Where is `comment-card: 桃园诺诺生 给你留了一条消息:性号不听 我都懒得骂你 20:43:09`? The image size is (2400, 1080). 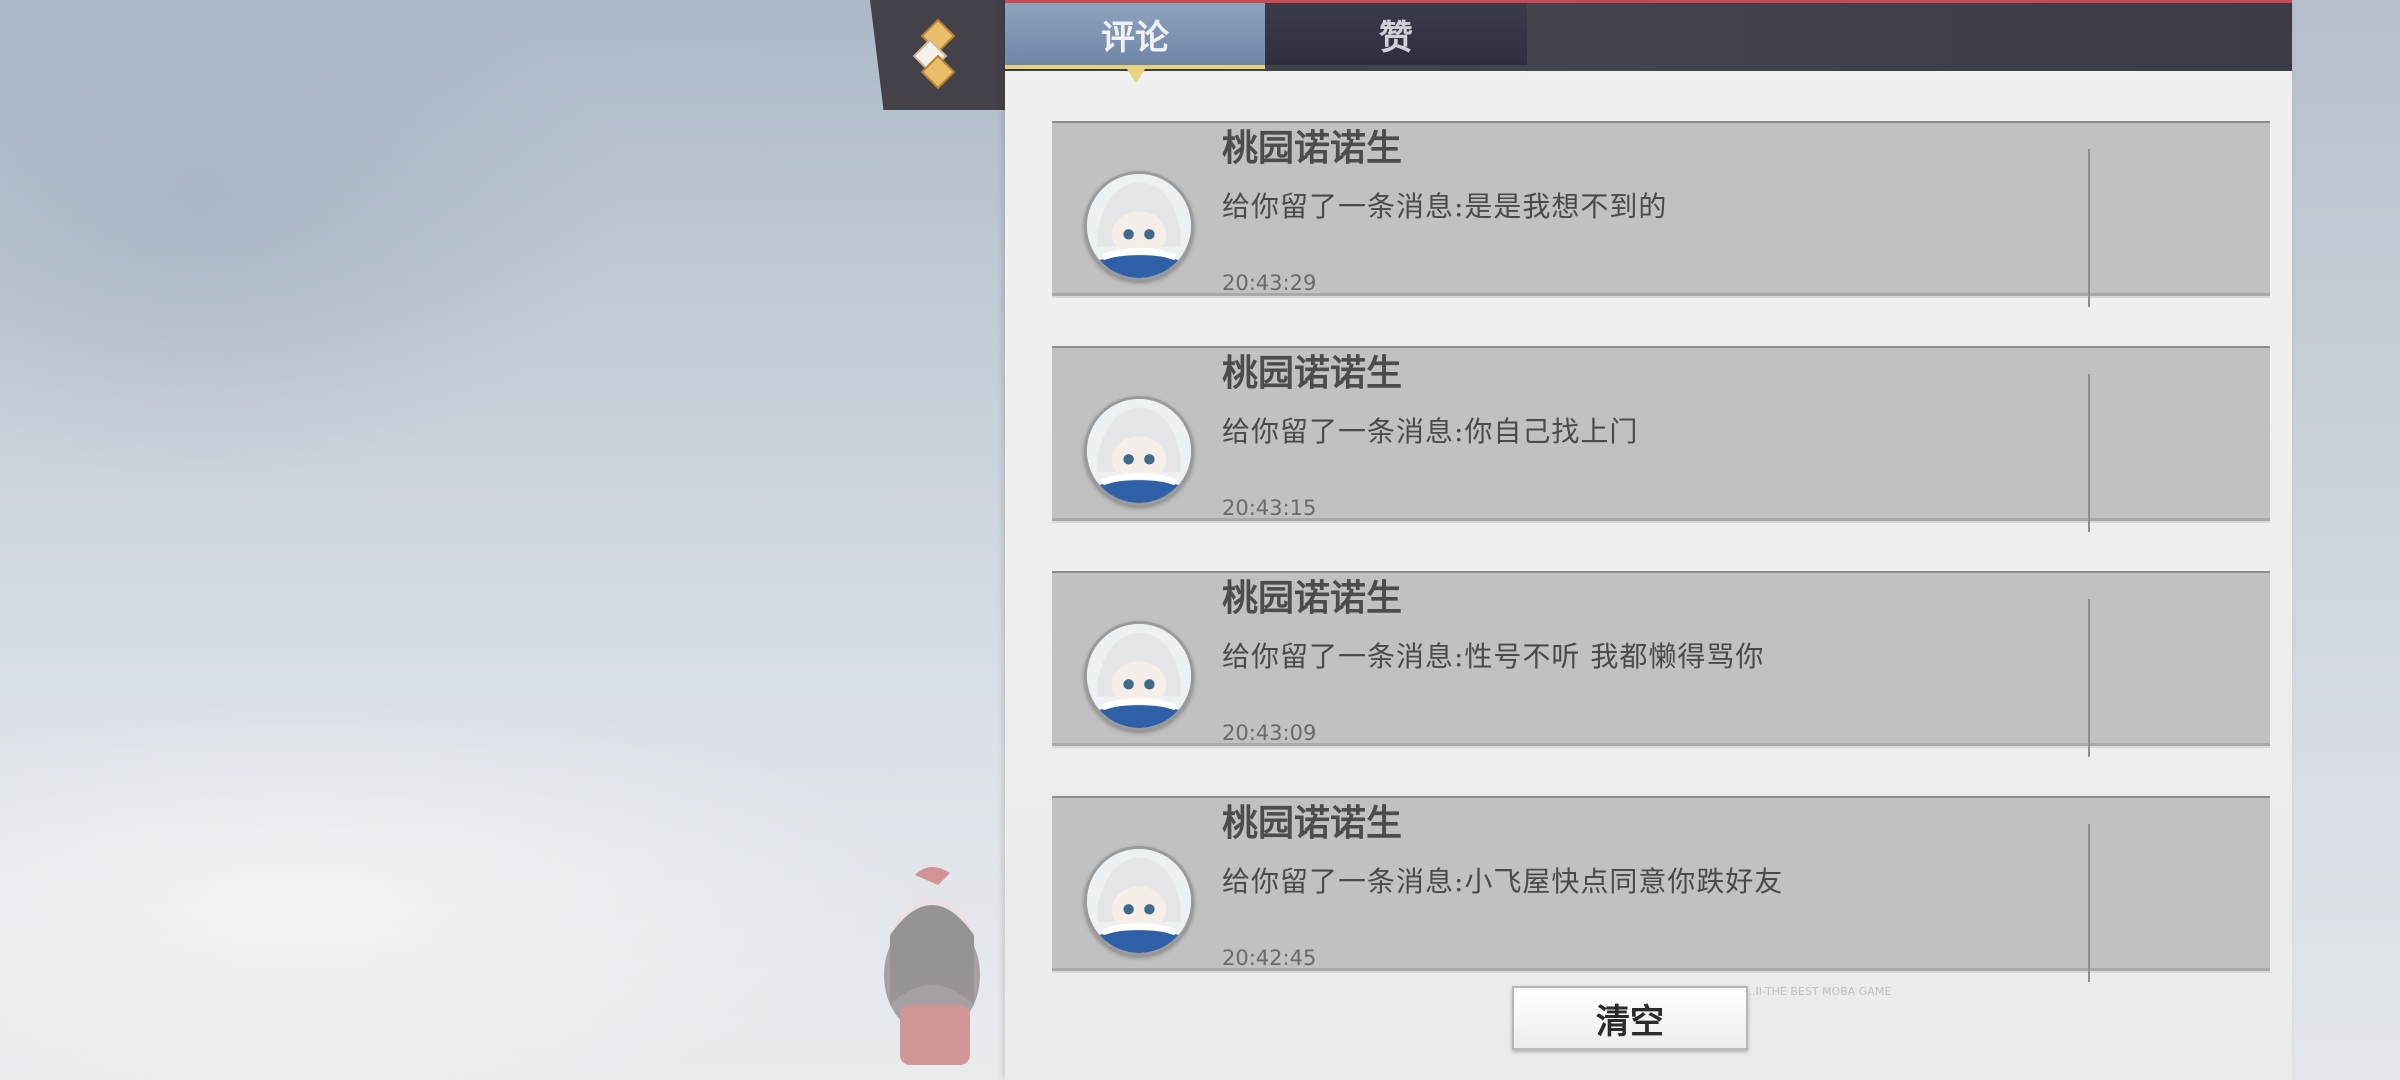
comment-card: 桃园诺诺生 给你留了一条消息:性号不听 我都懒得骂你 20:43:09 is located at coordinates (1661, 664).